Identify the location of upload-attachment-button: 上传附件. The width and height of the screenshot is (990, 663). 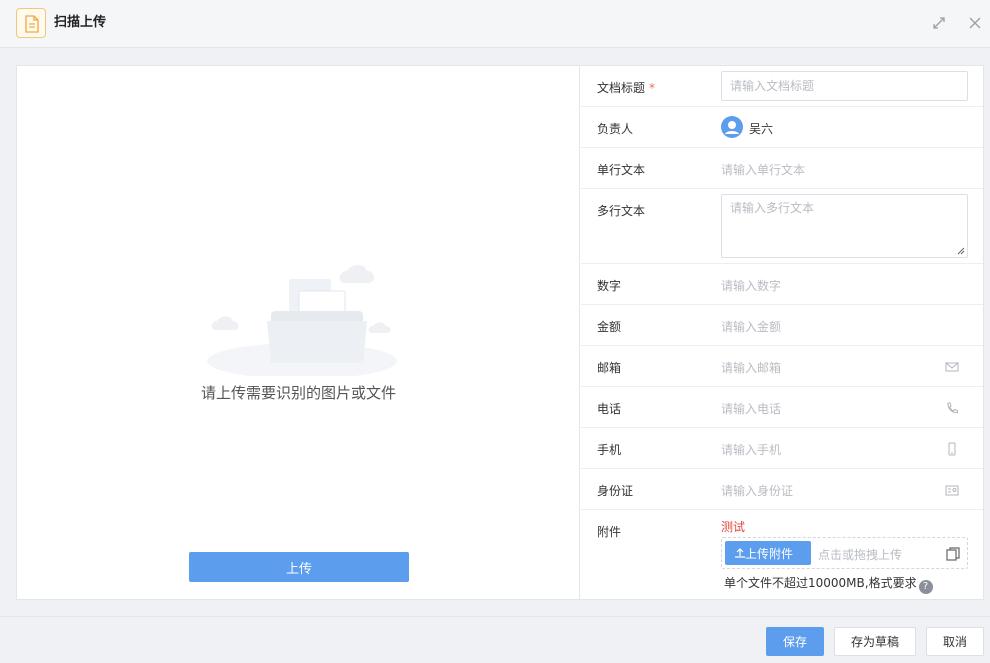
(768, 553).